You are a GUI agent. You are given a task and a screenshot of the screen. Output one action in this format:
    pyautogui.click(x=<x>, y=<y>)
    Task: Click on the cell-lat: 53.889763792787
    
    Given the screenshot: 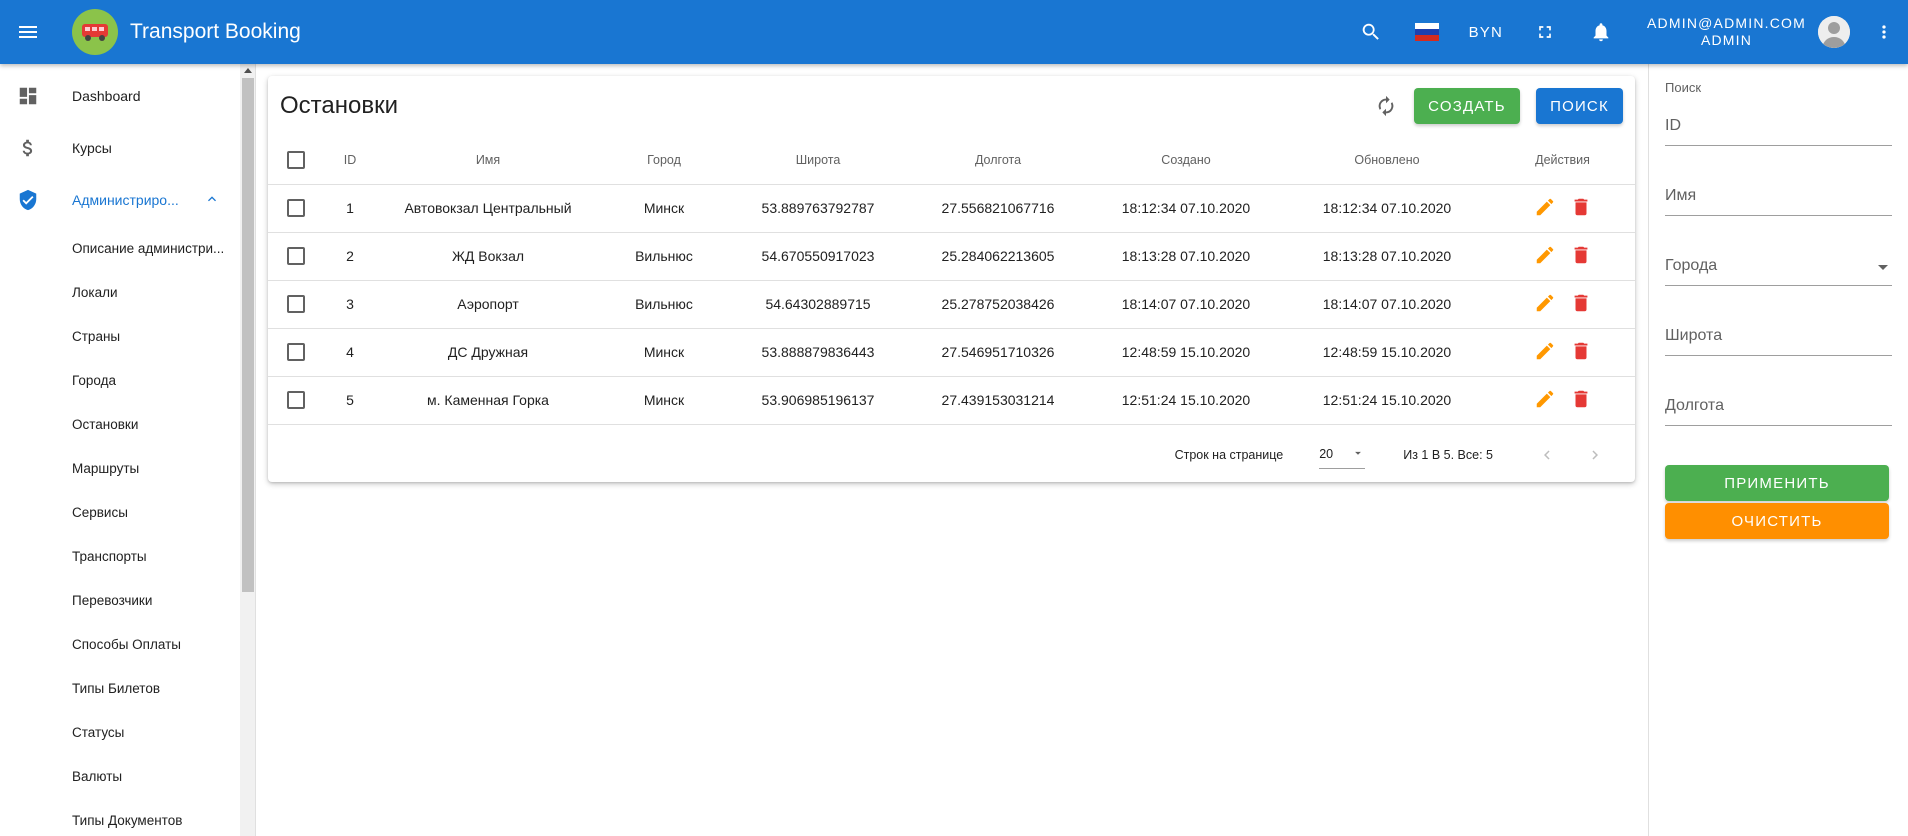 What is the action you would take?
    pyautogui.click(x=818, y=208)
    